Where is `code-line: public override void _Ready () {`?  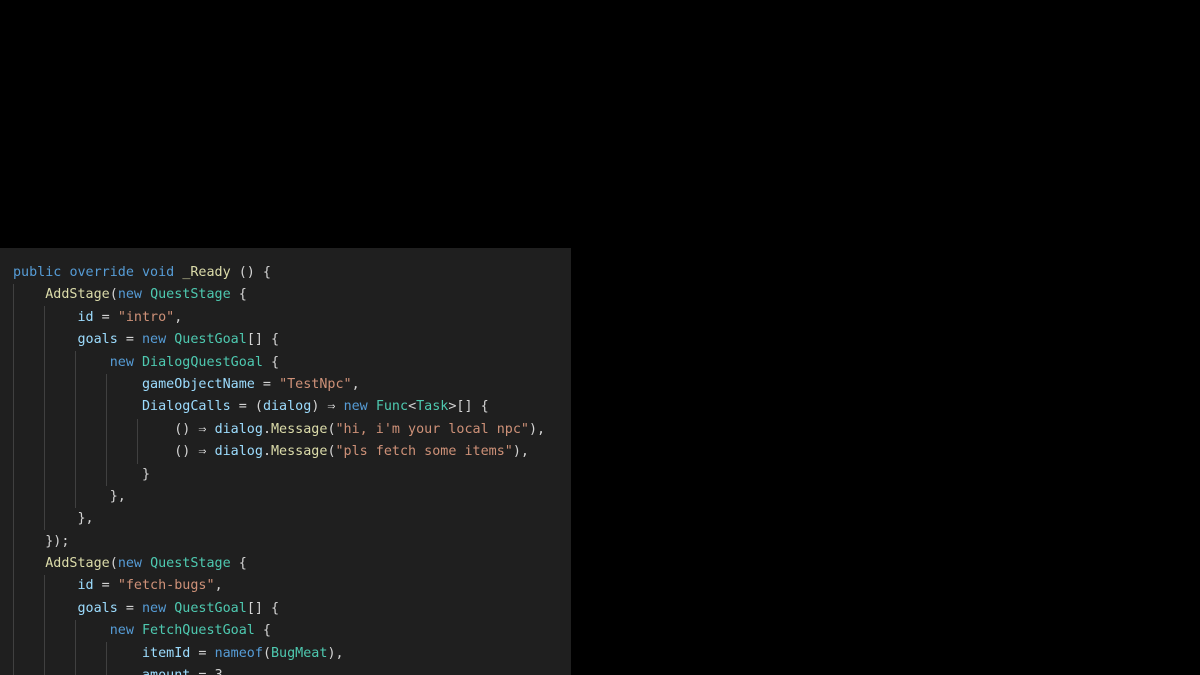 code-line: public override void _Ready () { is located at coordinates (279, 273).